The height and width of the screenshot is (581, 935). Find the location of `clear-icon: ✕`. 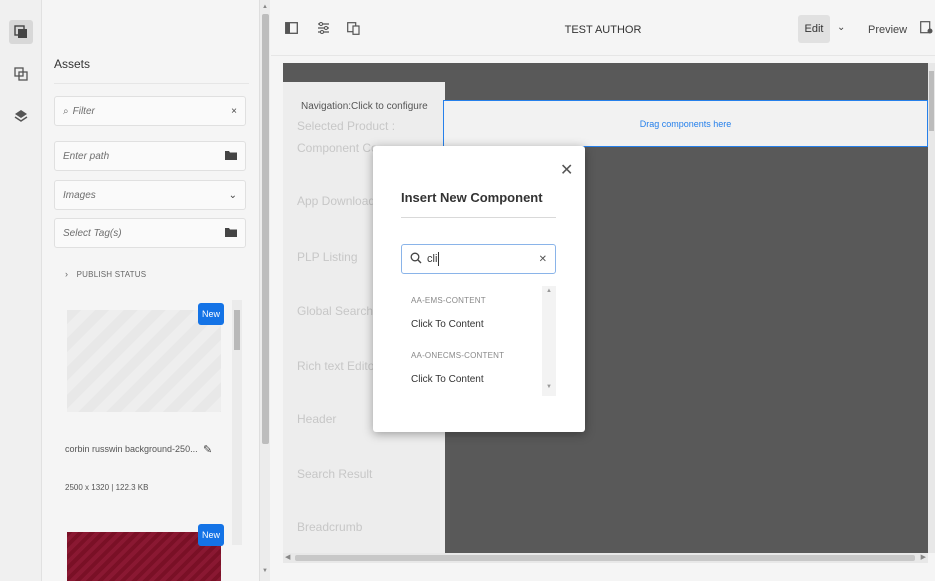

clear-icon: ✕ is located at coordinates (543, 259).